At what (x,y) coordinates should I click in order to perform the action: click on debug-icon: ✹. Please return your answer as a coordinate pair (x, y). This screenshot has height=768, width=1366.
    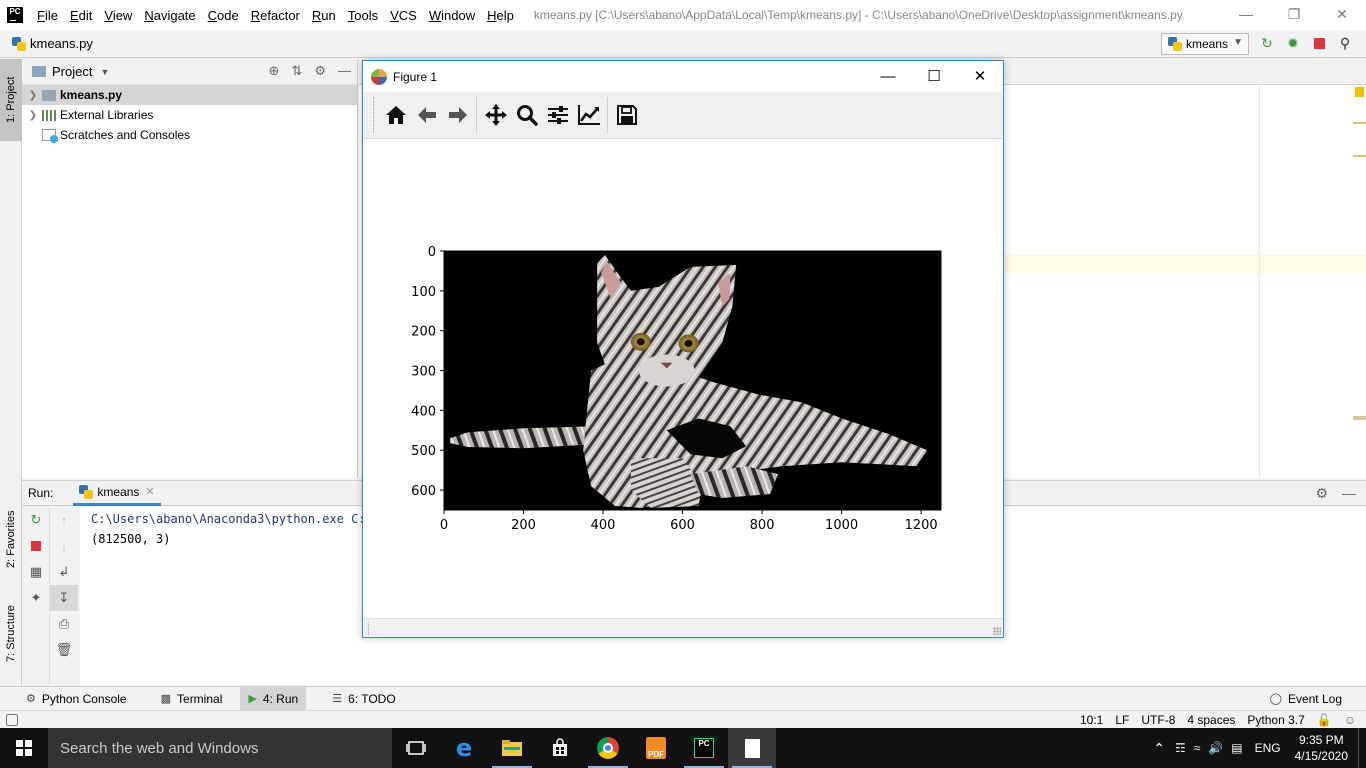
    Looking at the image, I should click on (1293, 43).